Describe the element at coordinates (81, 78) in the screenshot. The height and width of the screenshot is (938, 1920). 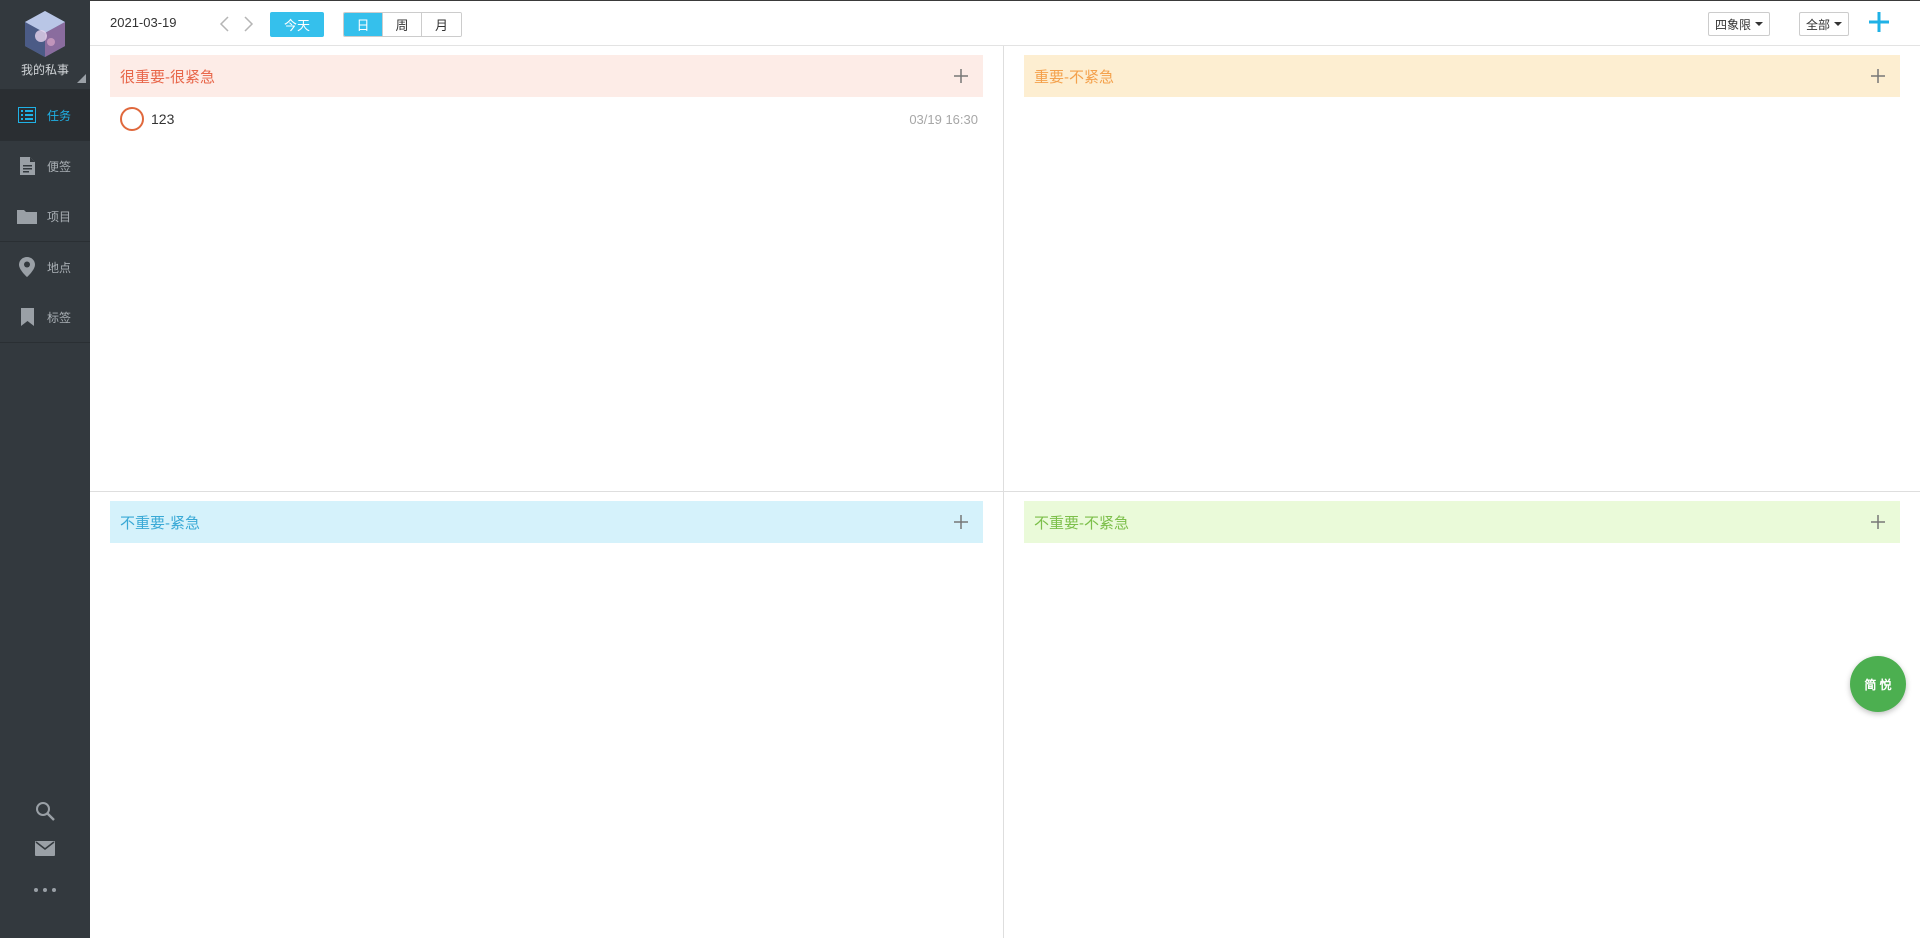
I see `dropdown-corner-icon` at that location.